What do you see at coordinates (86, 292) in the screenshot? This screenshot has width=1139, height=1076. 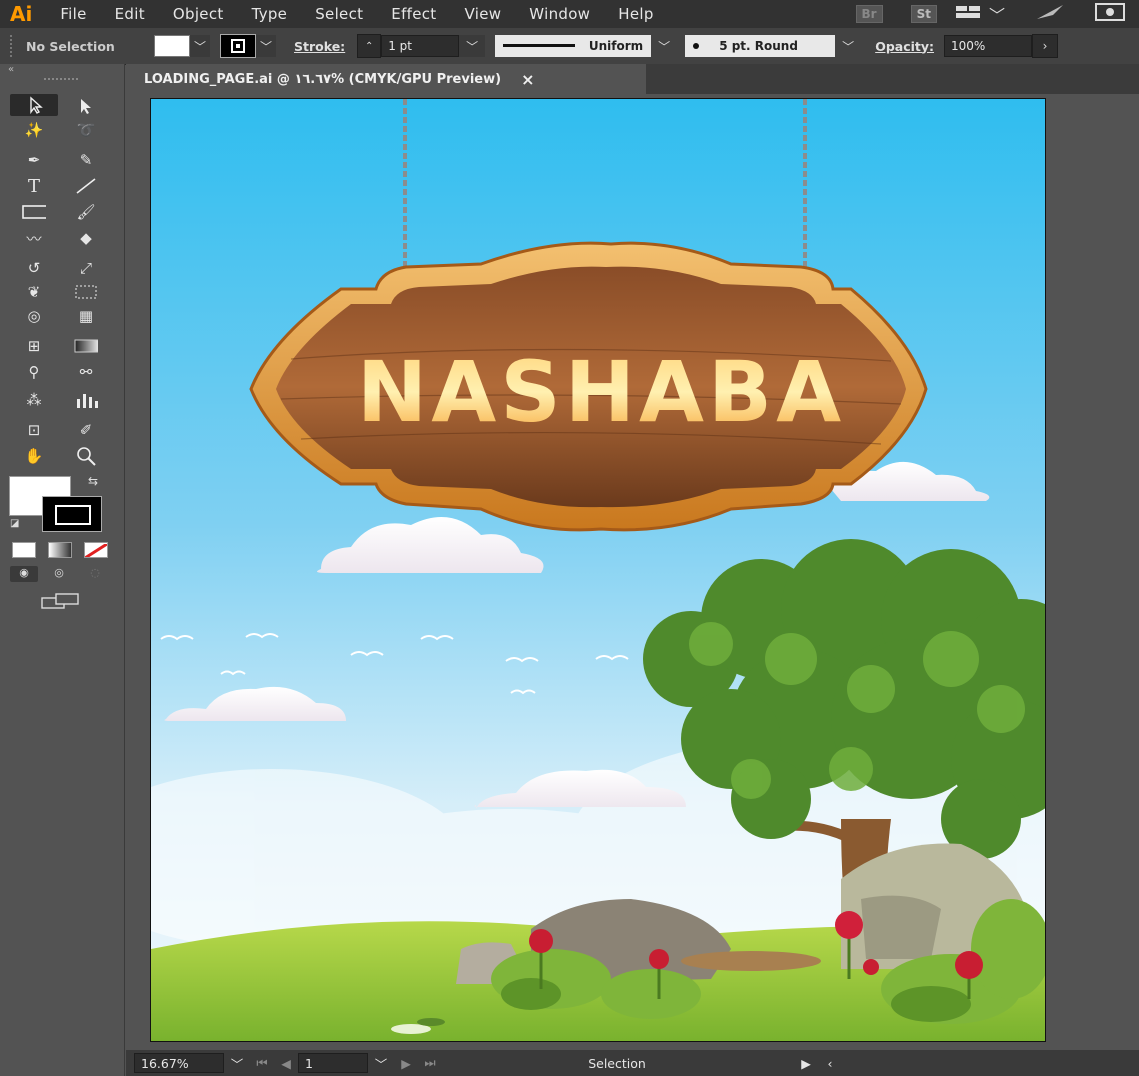 I see `free-transform-icon` at bounding box center [86, 292].